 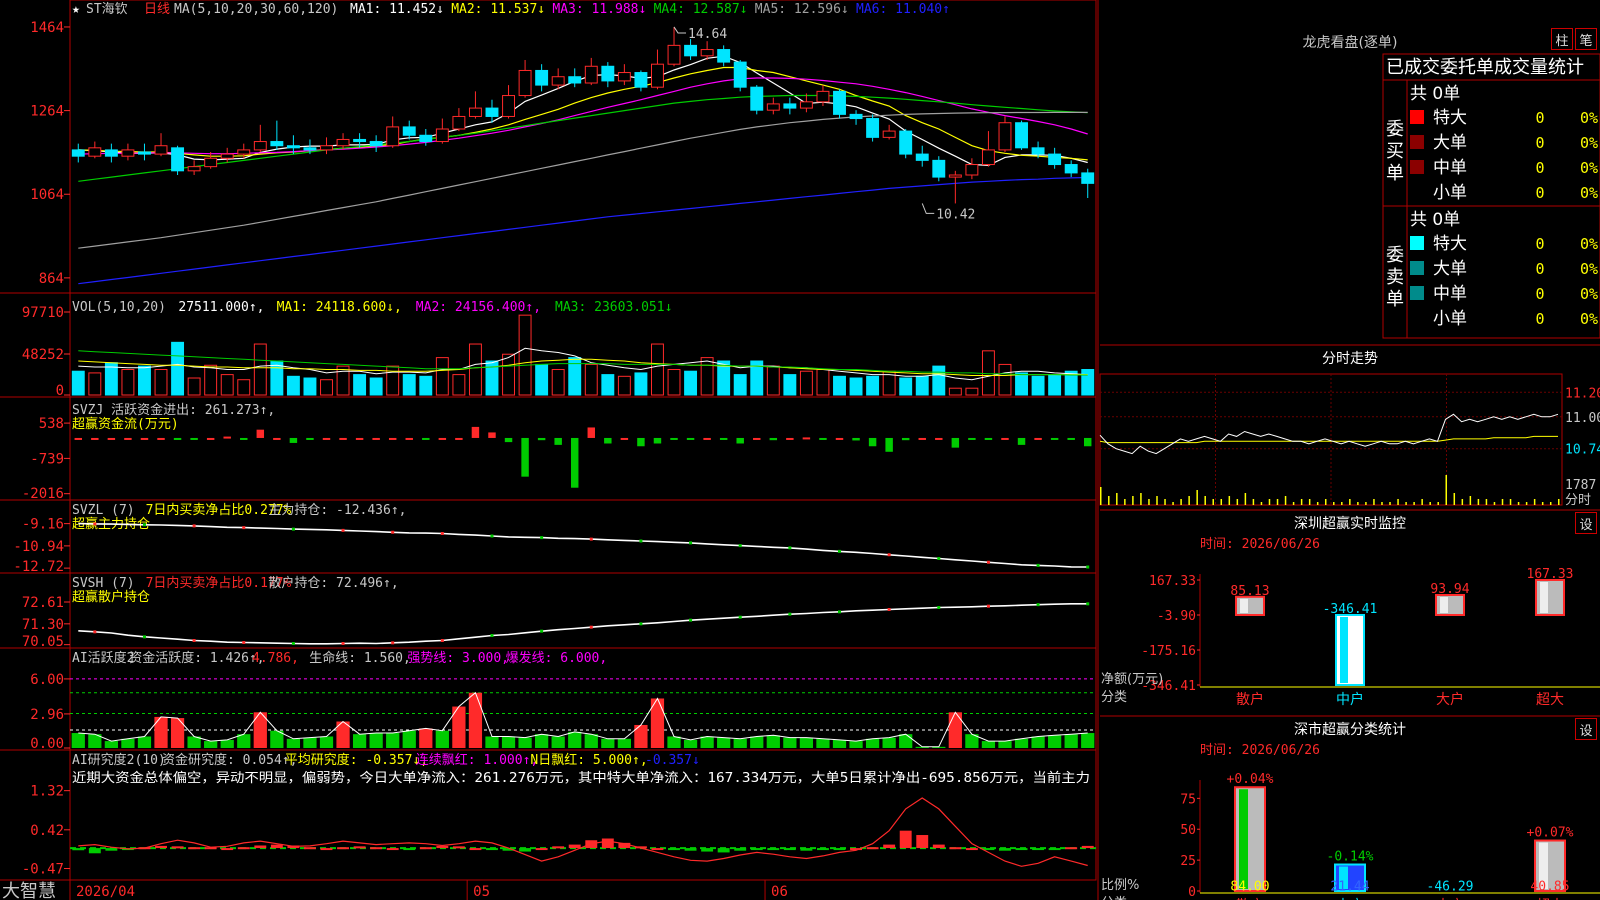 What do you see at coordinates (1435, 220) in the screenshot?
I see `sell-total: 共 0单` at bounding box center [1435, 220].